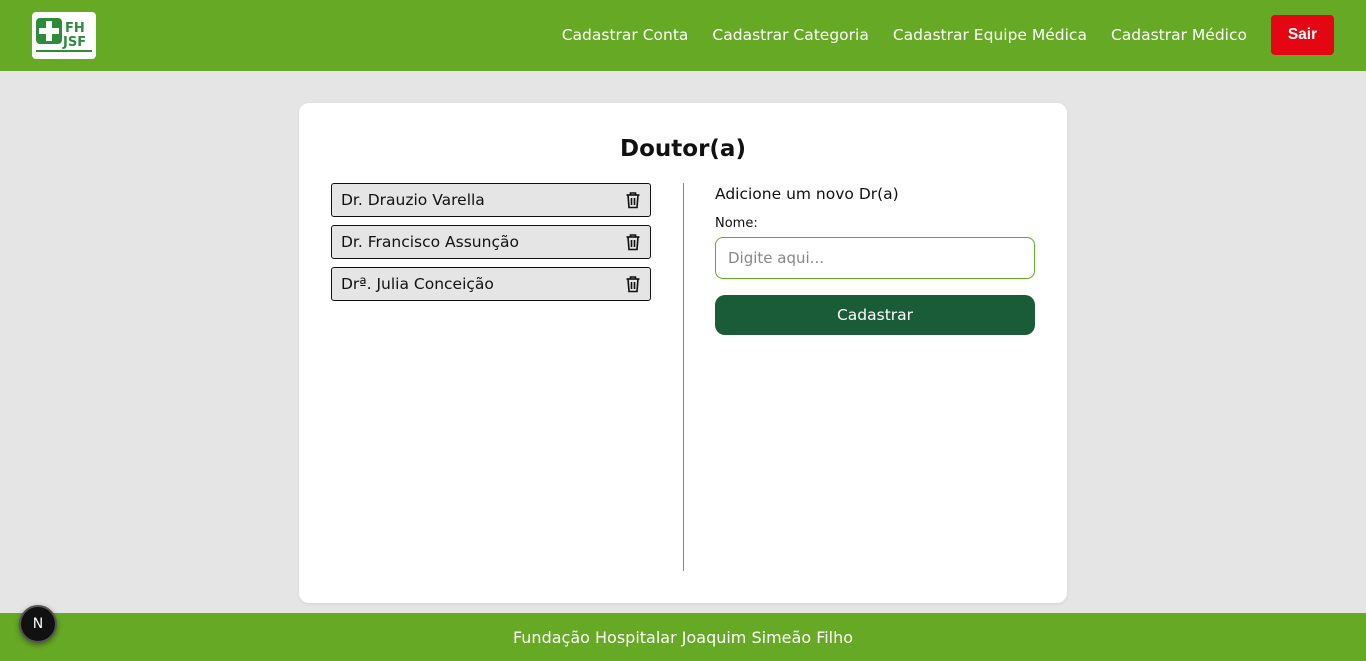 This screenshot has height=661, width=1366. I want to click on nav-cadastrar-categoria: Cadastrar Categoria, so click(790, 35).